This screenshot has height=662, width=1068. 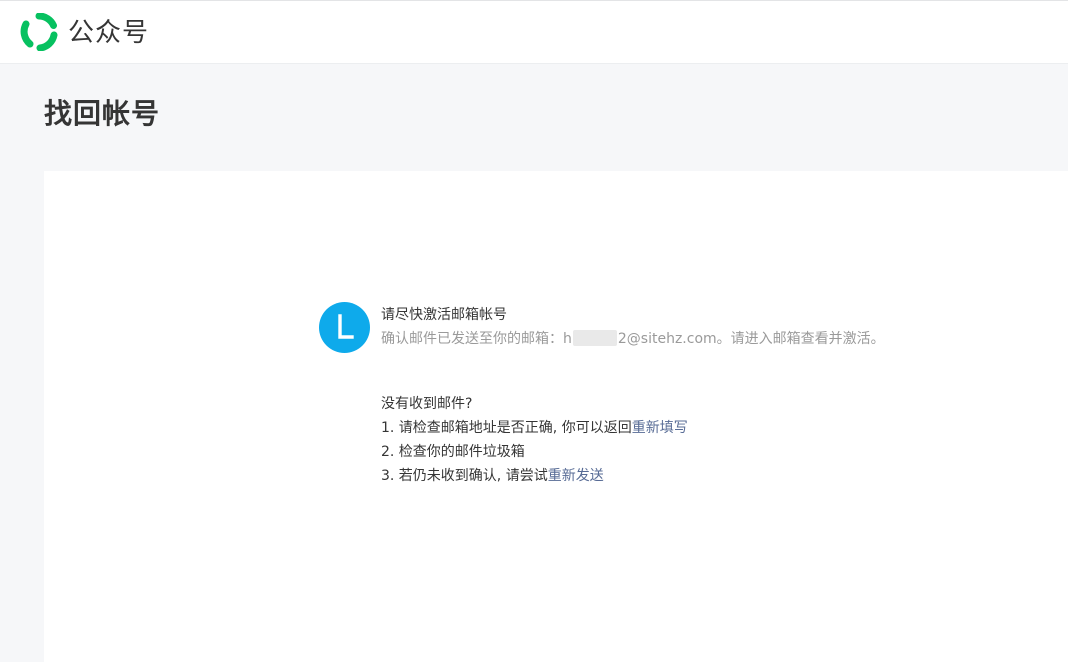 I want to click on avatar-letter-icon, so click(x=346, y=326).